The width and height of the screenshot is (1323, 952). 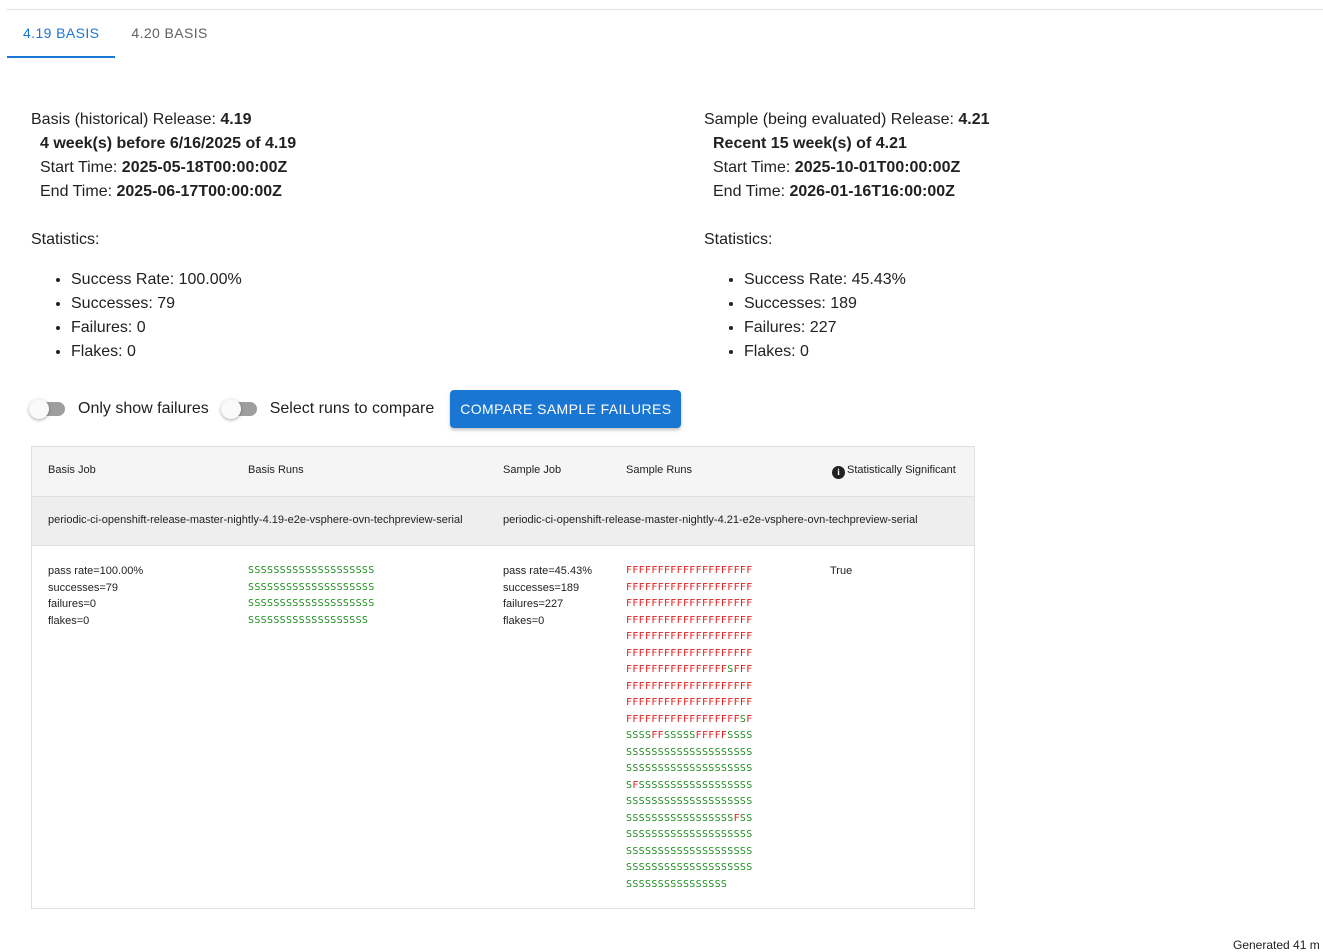 What do you see at coordinates (532, 470) in the screenshot?
I see `header-sample-job: Sample Job` at bounding box center [532, 470].